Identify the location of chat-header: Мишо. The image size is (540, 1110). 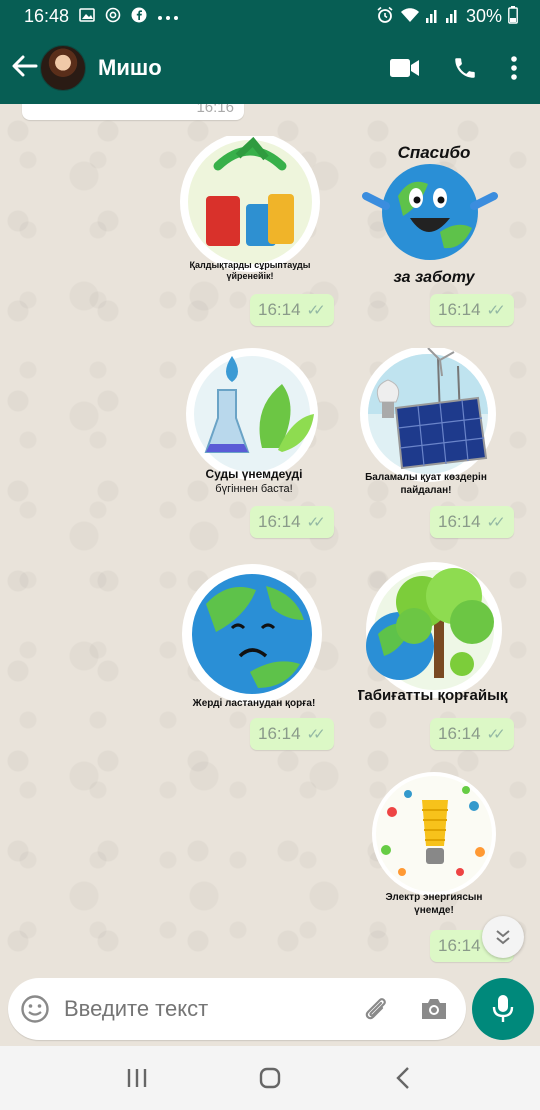
(270, 68).